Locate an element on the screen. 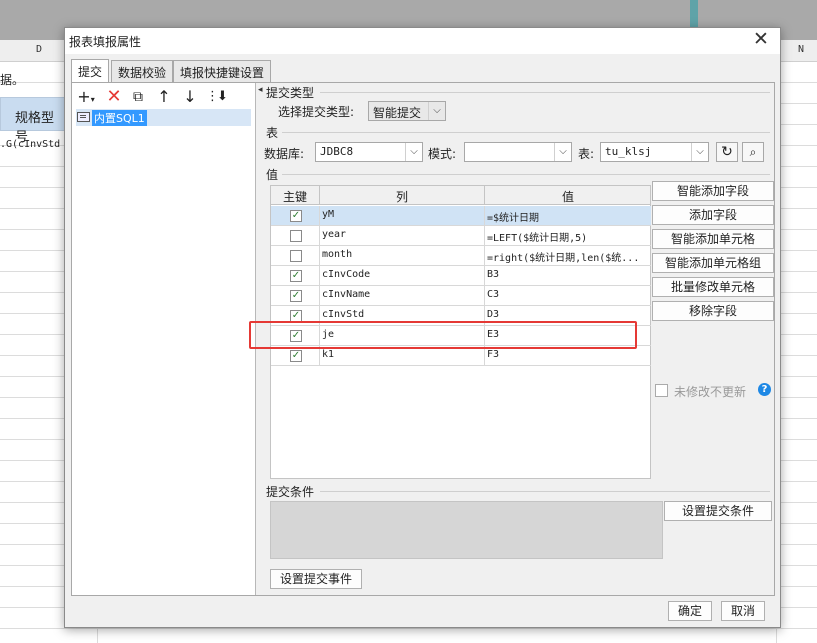  table-row: ✓ yM =$统计日期 is located at coordinates (461, 216).